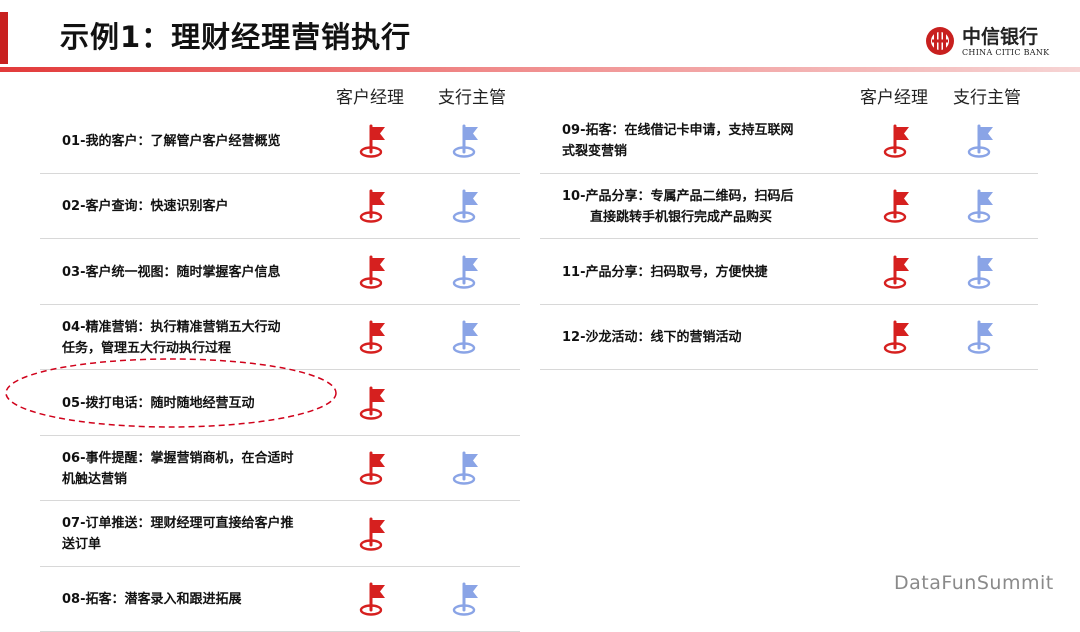 The image size is (1080, 632). What do you see at coordinates (280, 207) in the screenshot?
I see `table-row: 02-客户查询：快速识别客户` at bounding box center [280, 207].